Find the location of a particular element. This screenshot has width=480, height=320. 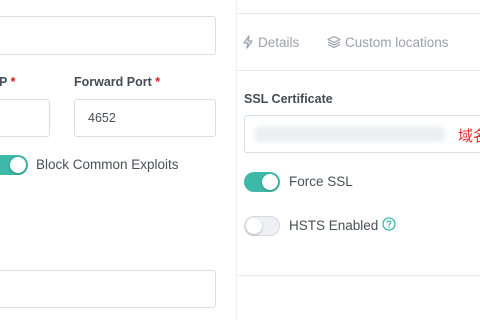

ssl-section-bottom-border is located at coordinates (358, 275).